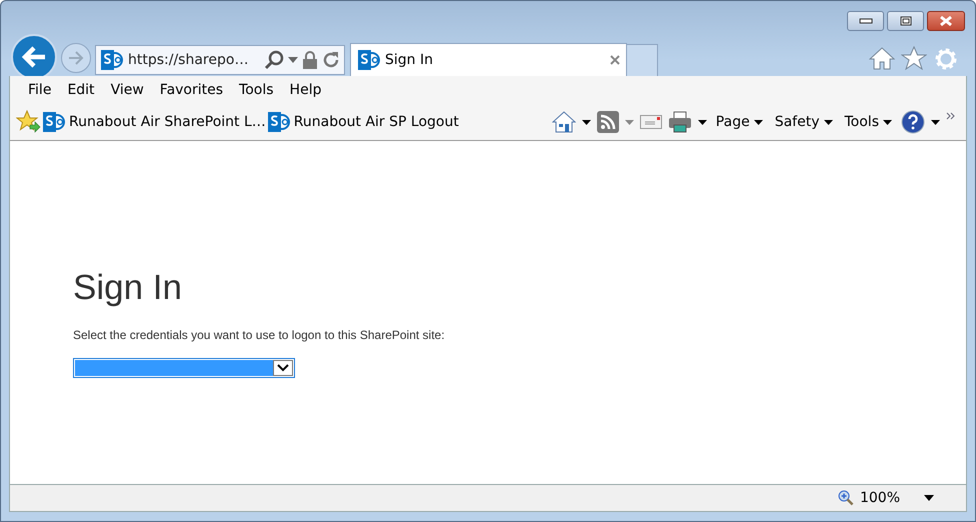 This screenshot has width=976, height=522. Describe the element at coordinates (34, 57) in the screenshot. I see `arrow-left-icon` at that location.